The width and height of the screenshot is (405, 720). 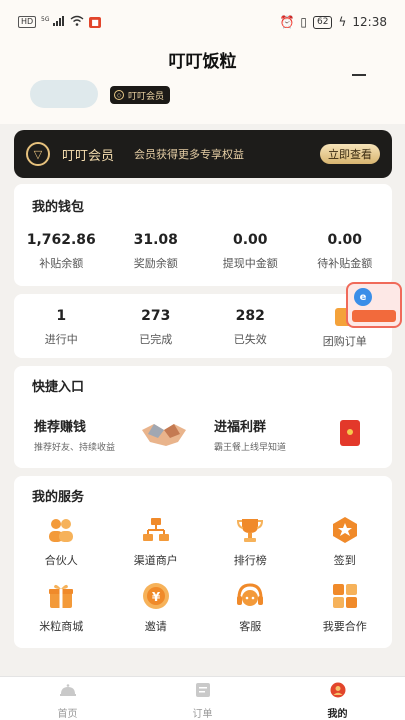 I want to click on services-title: 我的服务, so click(x=58, y=497).